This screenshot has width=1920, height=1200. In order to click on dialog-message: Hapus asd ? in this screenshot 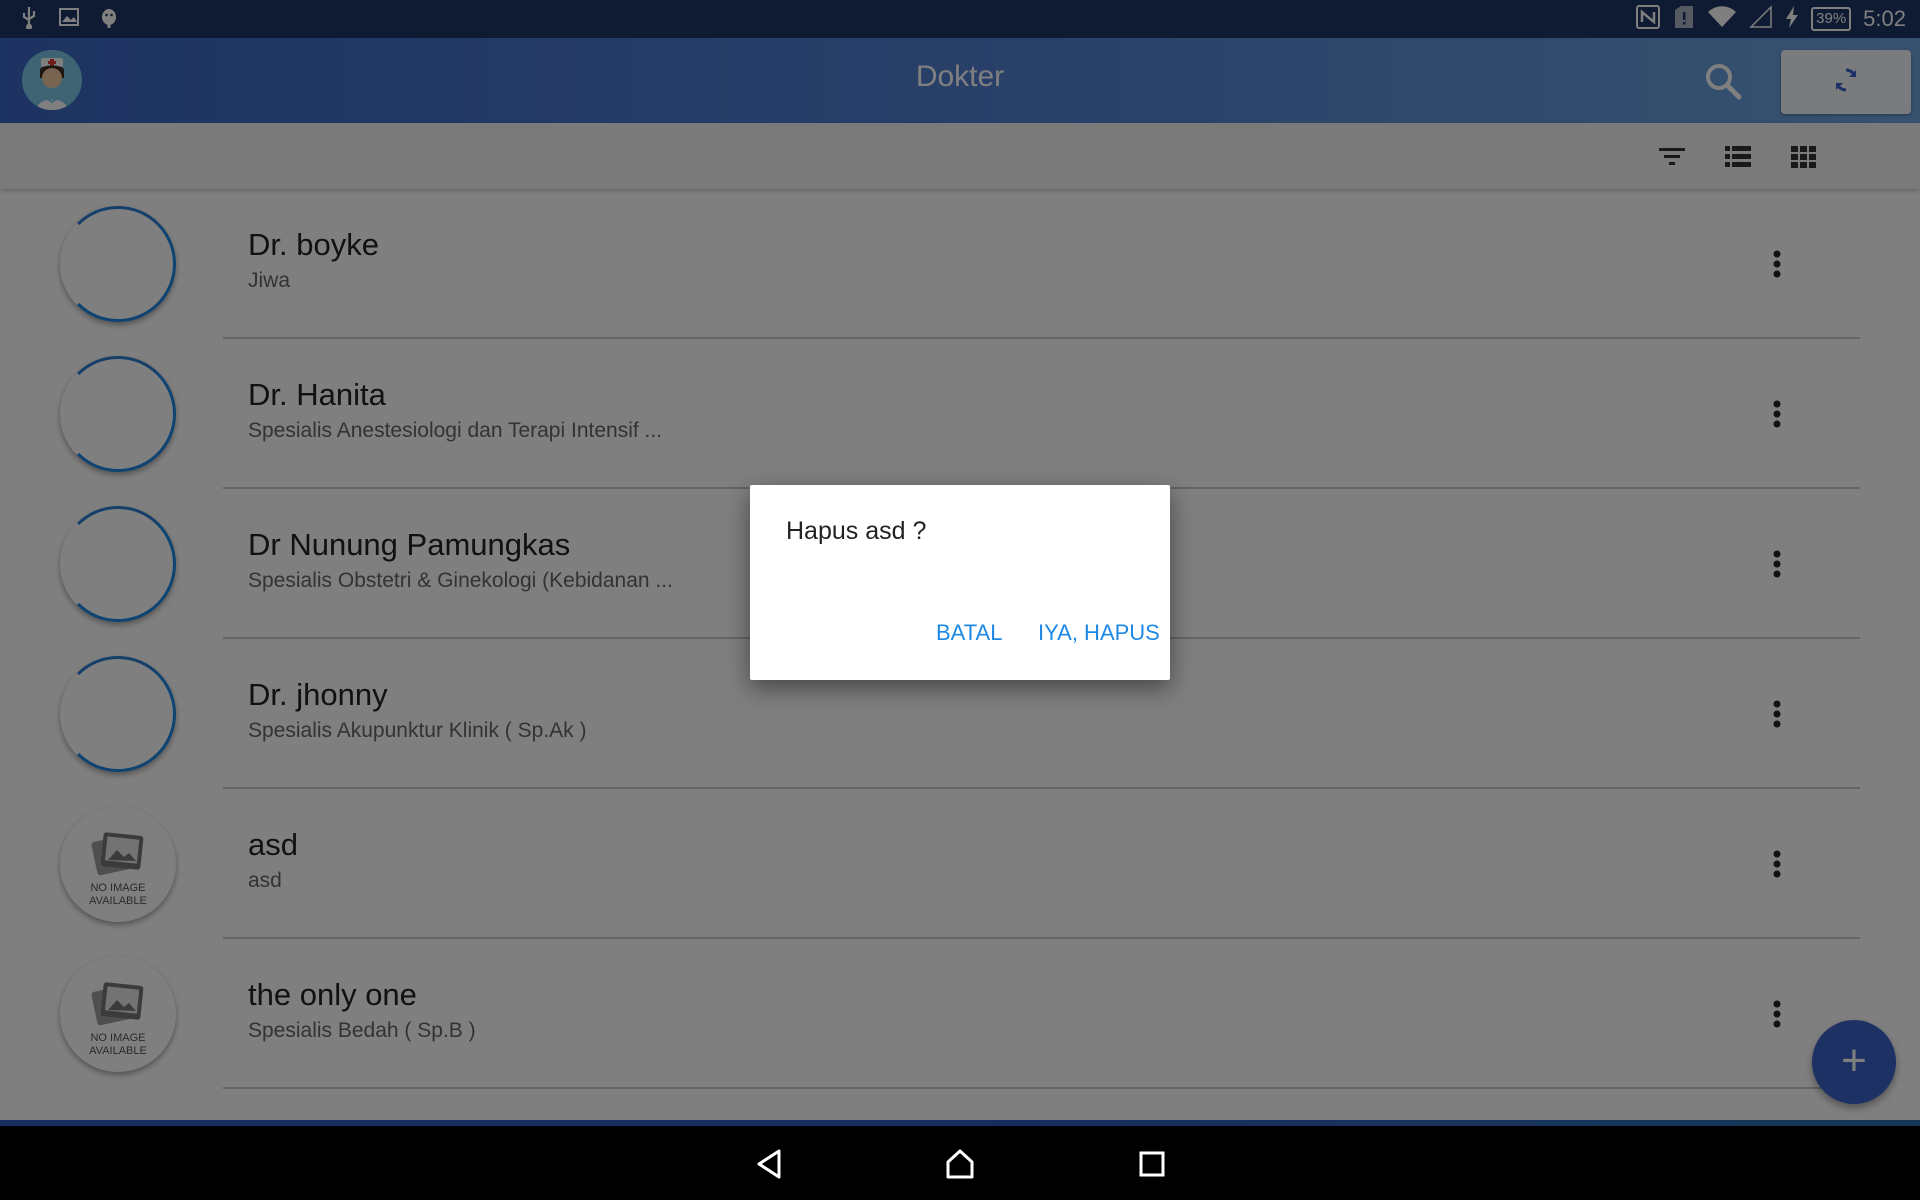, I will do `click(856, 531)`.